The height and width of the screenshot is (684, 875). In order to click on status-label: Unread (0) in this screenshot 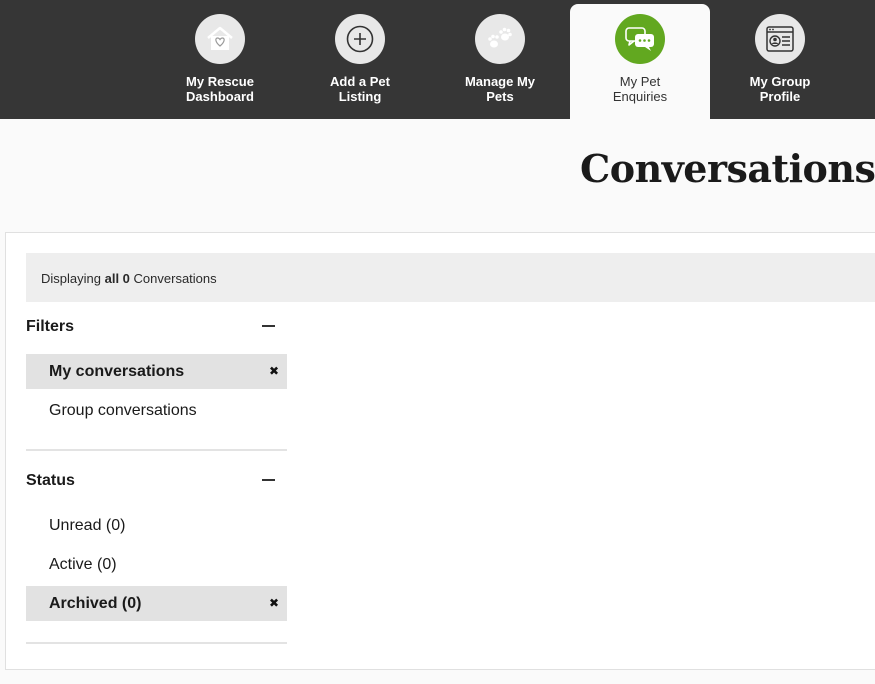, I will do `click(87, 525)`.